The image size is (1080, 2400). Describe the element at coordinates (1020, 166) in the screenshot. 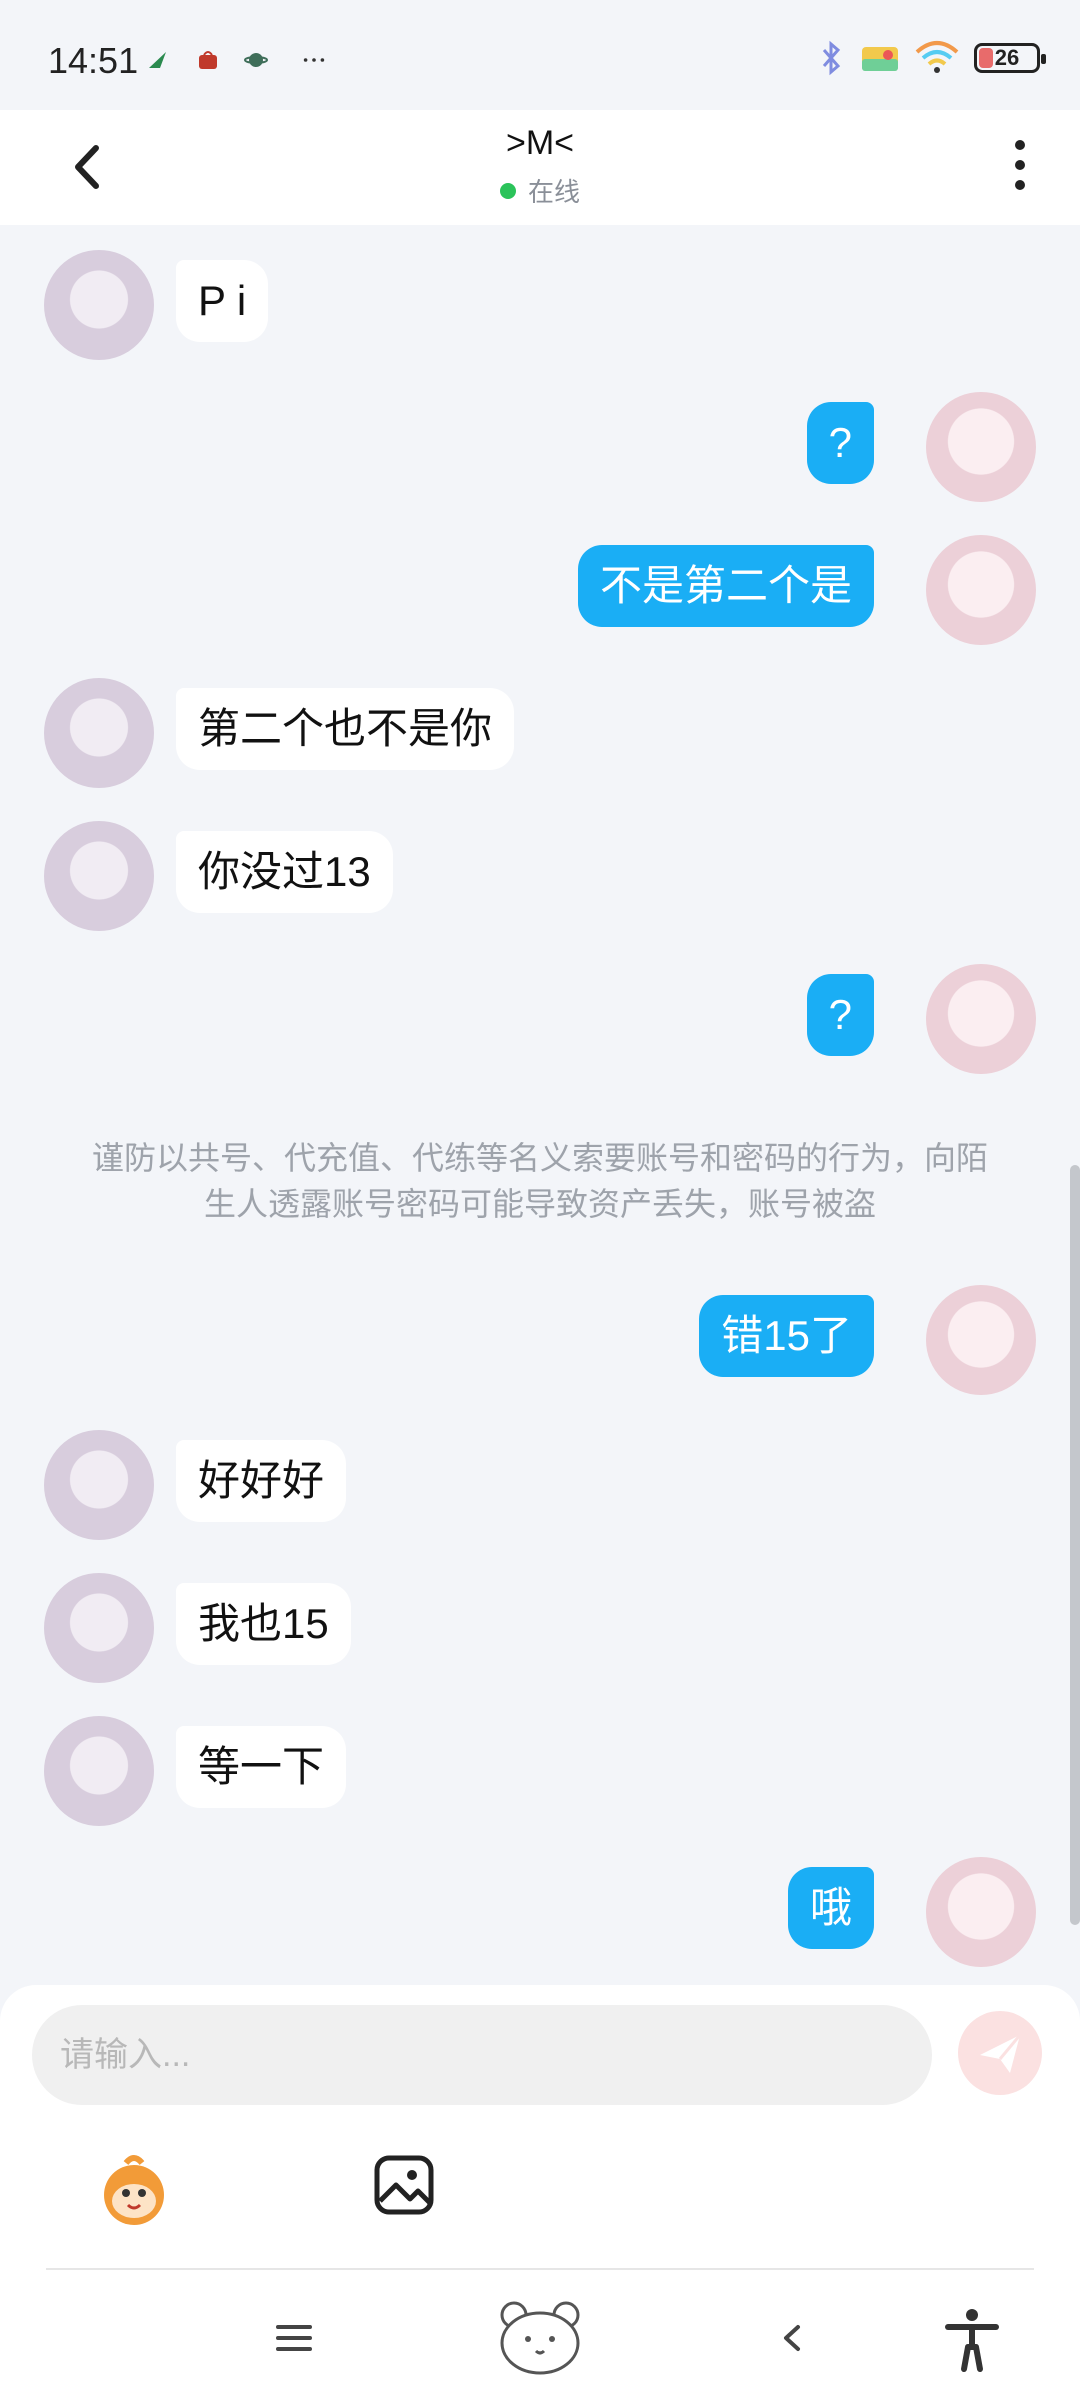

I see `more-vertical-icon` at that location.